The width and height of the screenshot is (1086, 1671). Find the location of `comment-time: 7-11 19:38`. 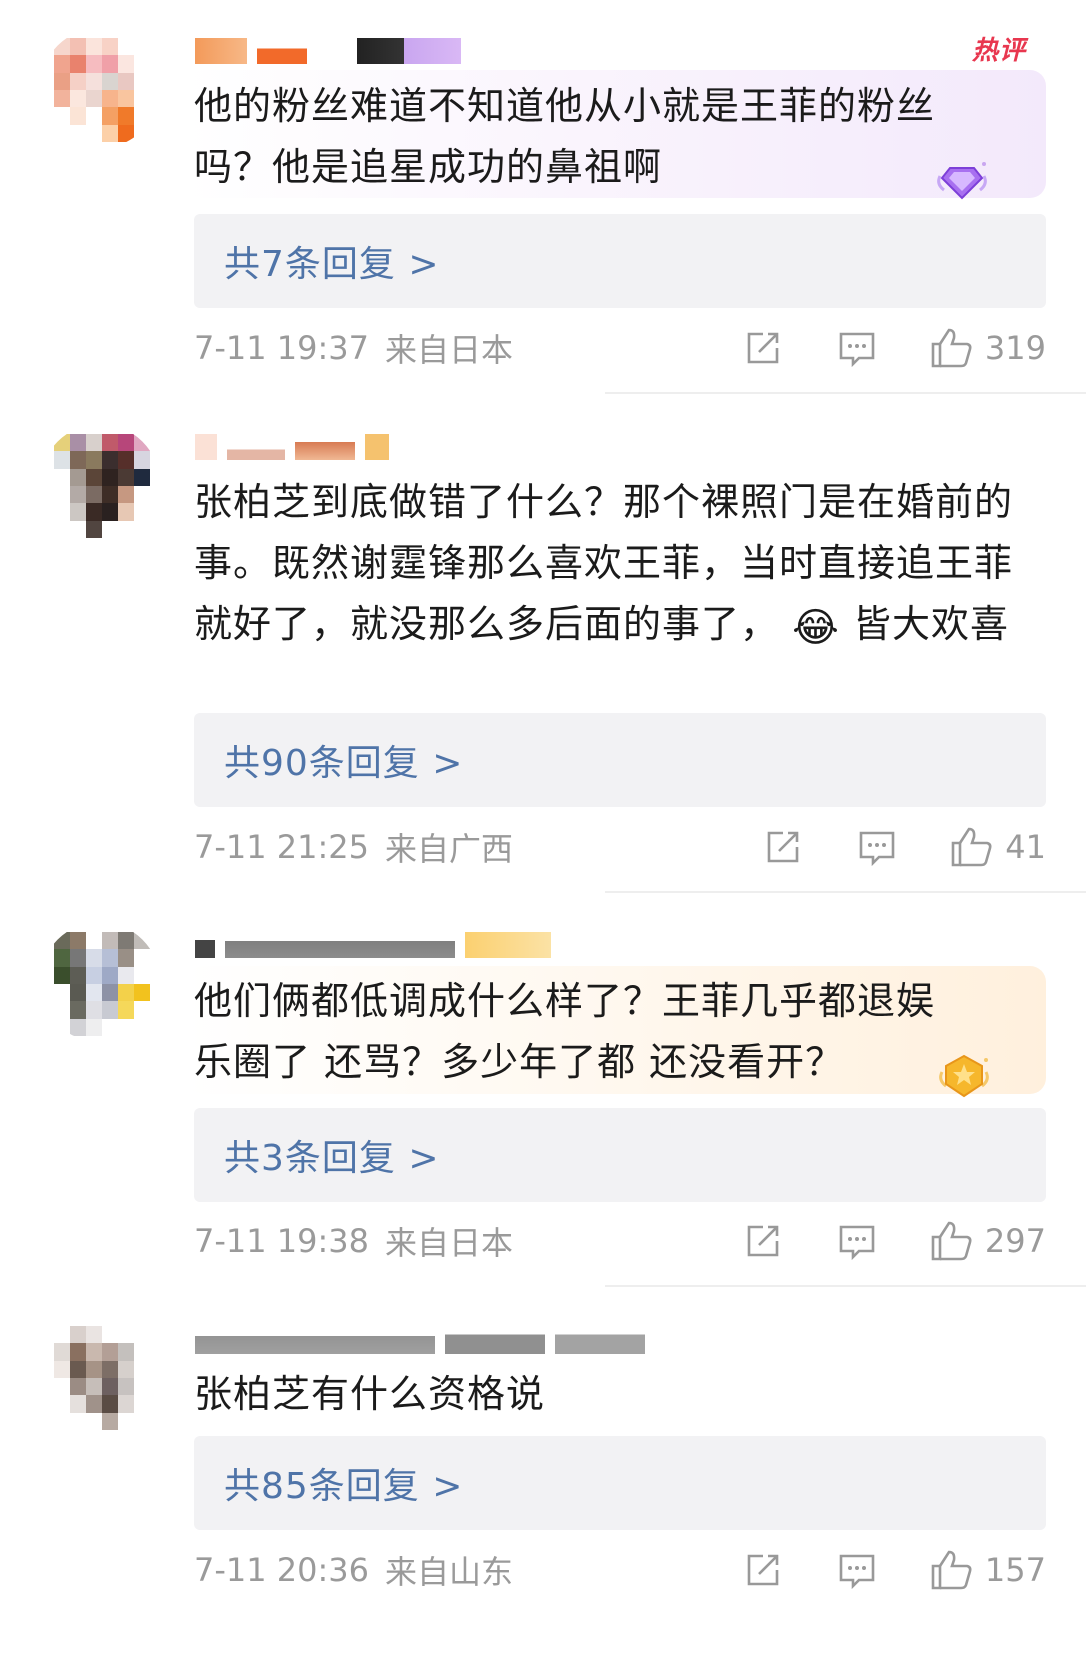

comment-time: 7-11 19:38 is located at coordinates (282, 1241).